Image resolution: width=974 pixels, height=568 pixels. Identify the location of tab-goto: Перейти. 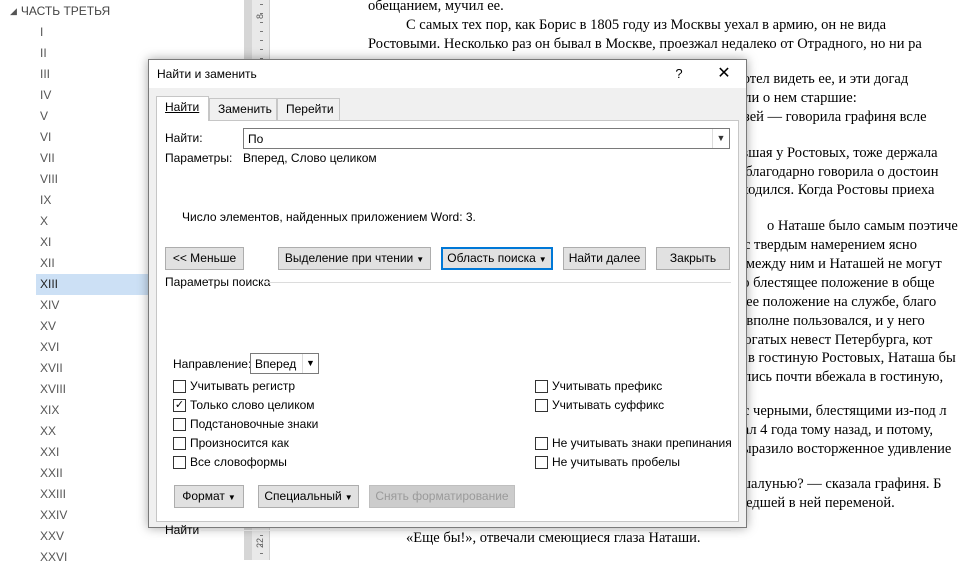
(308, 109).